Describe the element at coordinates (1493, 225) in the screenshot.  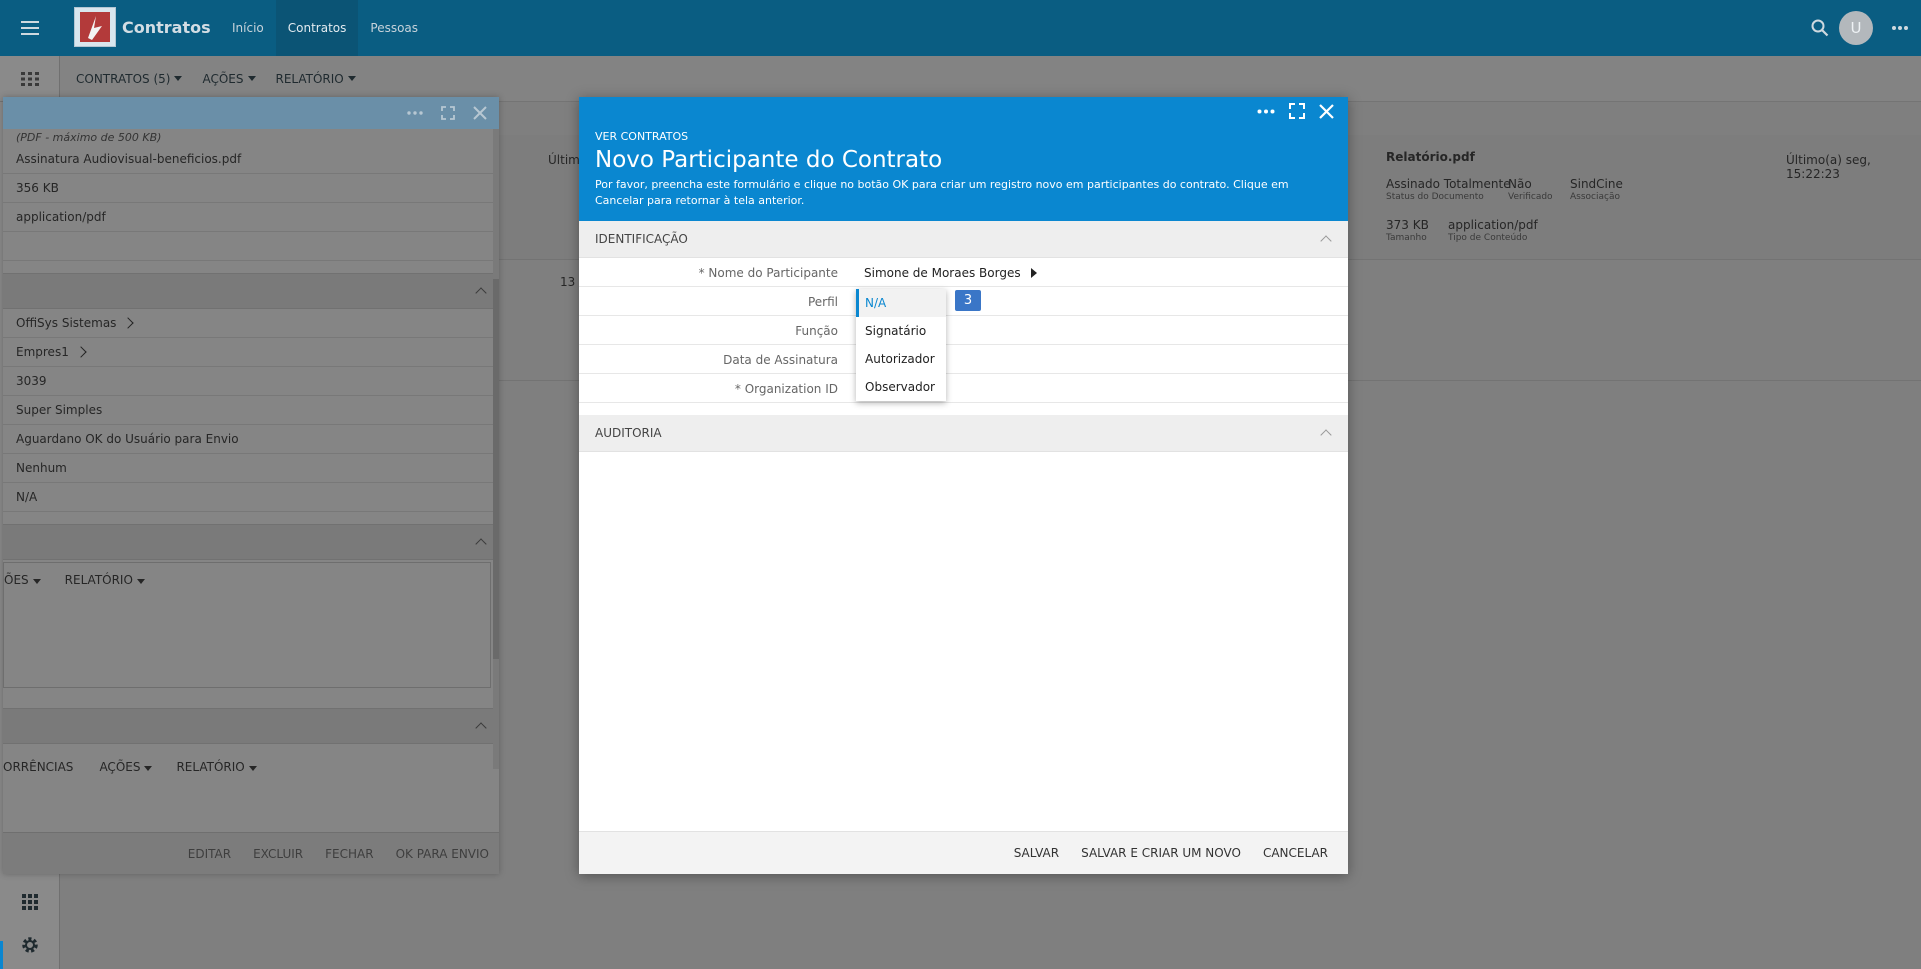
I see `bg-content-type: application/pdf` at that location.